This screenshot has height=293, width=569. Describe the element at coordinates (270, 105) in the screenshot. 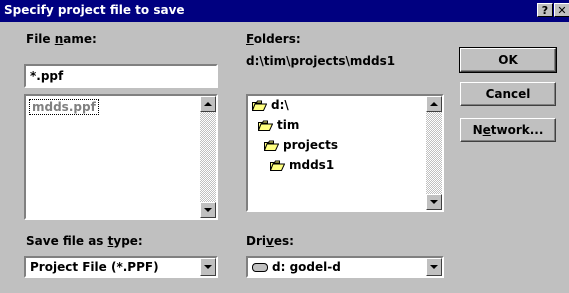

I see `tree-item: d:\` at that location.